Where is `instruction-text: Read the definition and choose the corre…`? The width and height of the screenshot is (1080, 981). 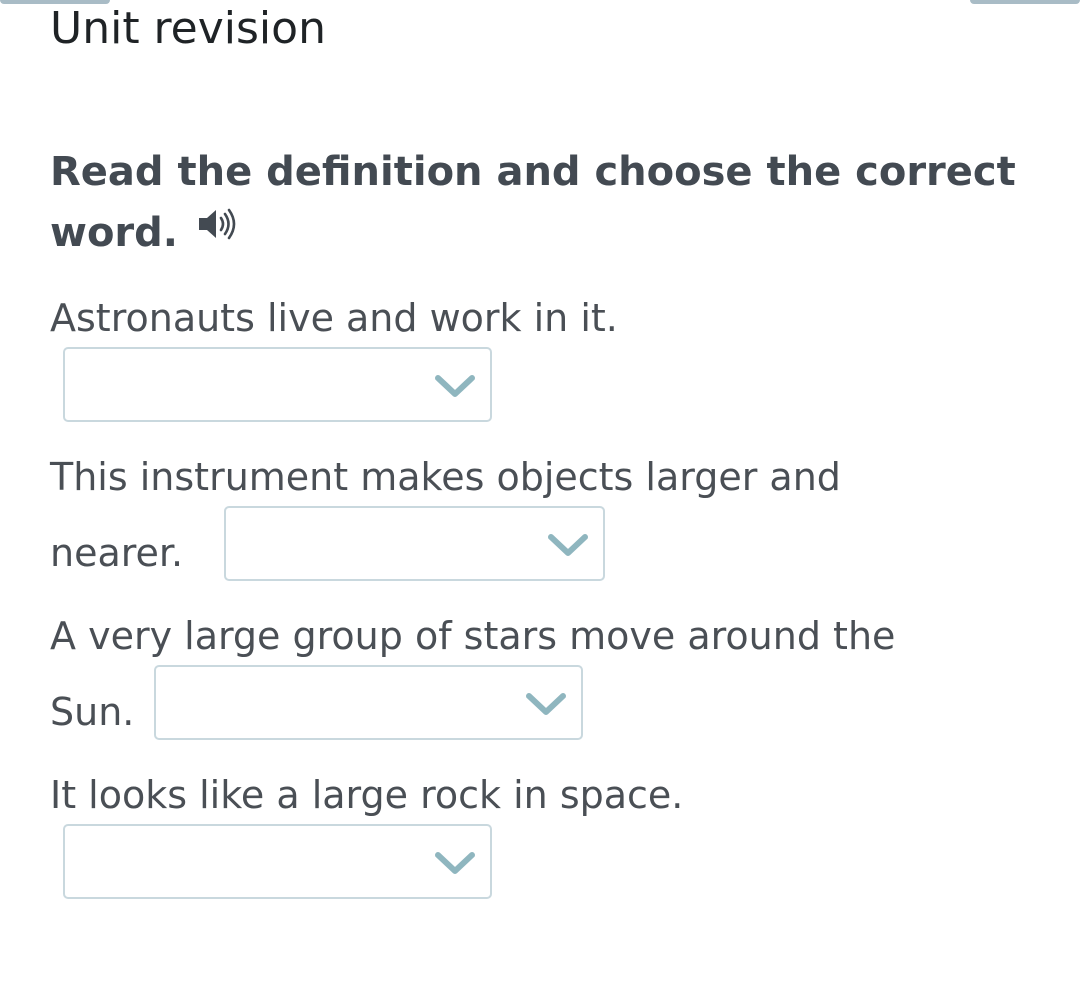
instruction-text: Read the definition and choose the corre… is located at coordinates (533, 202).